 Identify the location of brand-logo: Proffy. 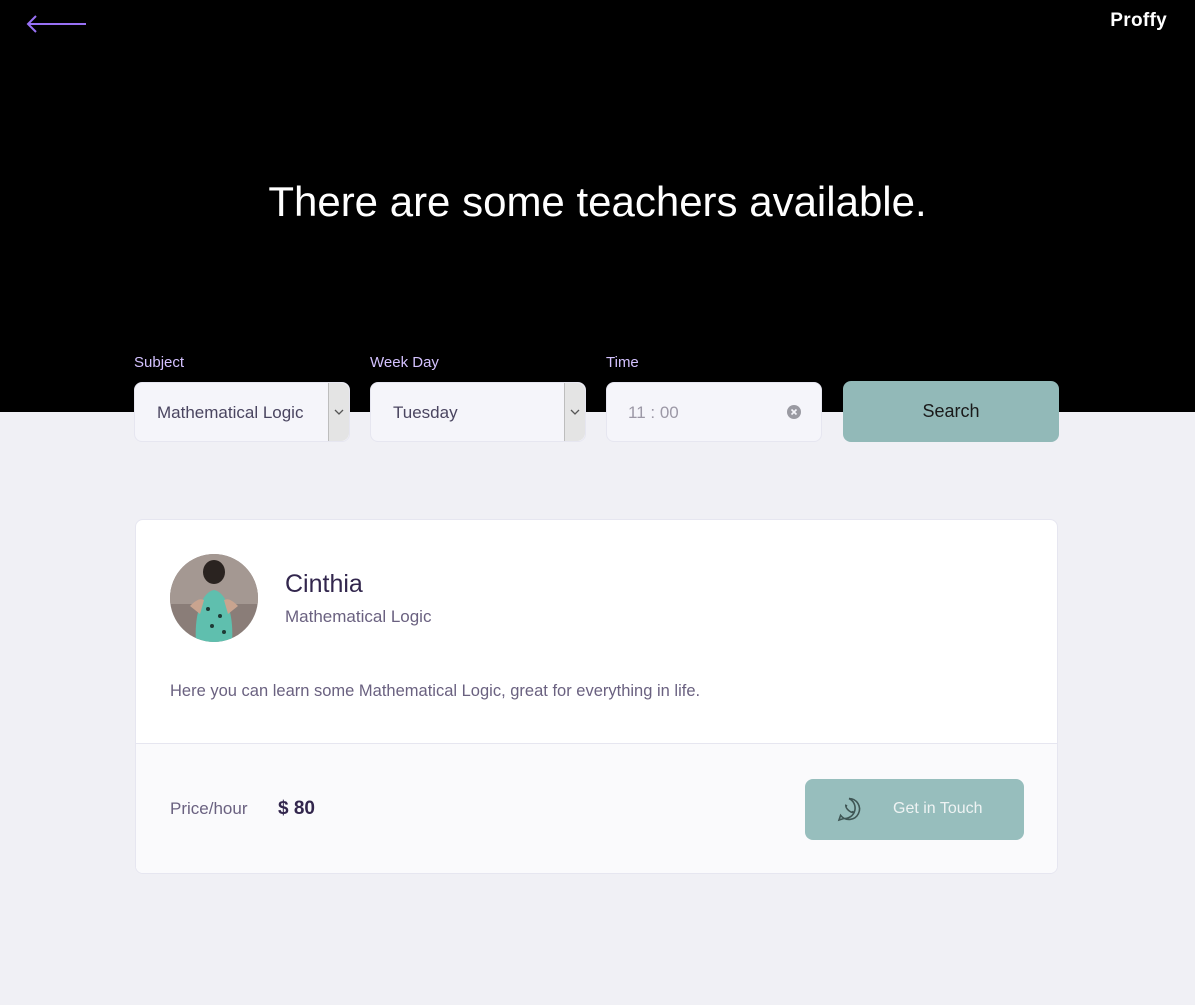
(1138, 20).